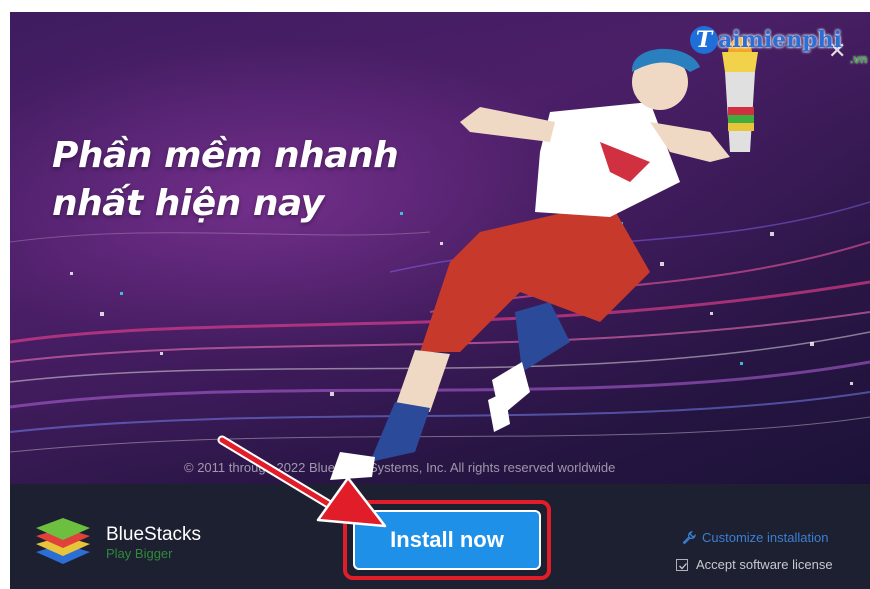 Image resolution: width=870 pixels, height=589 pixels. What do you see at coordinates (154, 534) in the screenshot?
I see `brand-name: BlueStacks` at bounding box center [154, 534].